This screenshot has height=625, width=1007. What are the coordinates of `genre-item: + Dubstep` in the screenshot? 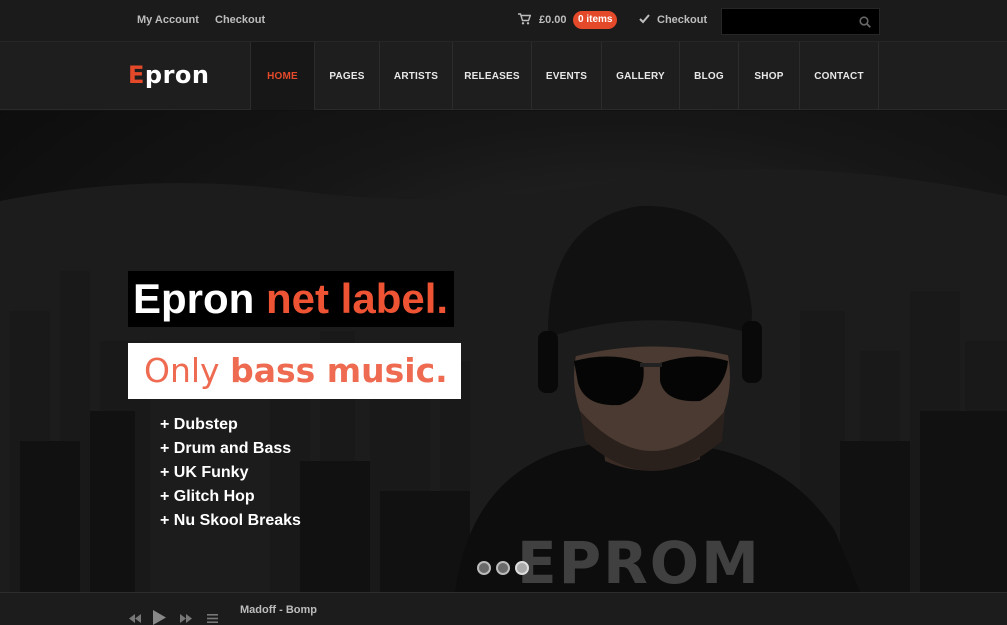 It's located at (199, 424).